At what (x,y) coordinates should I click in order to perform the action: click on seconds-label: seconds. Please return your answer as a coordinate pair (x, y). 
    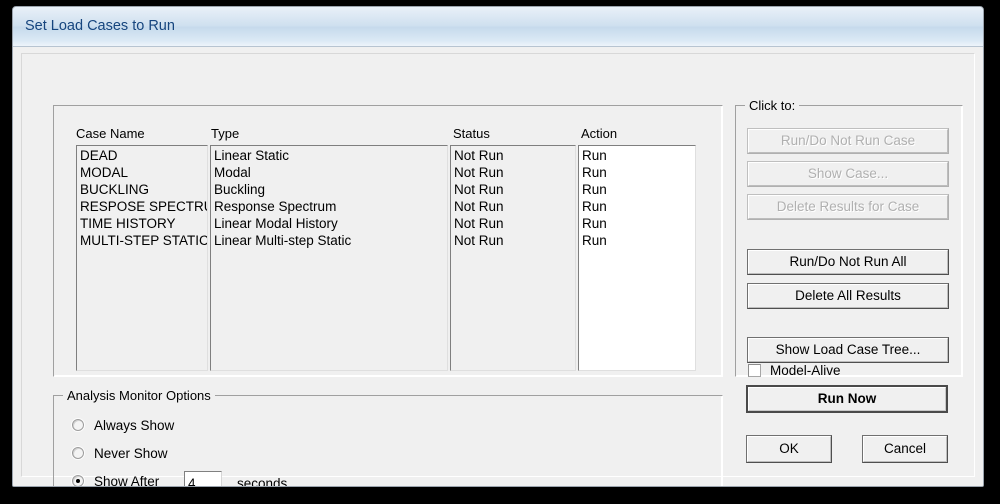
    Looking at the image, I should click on (262, 481).